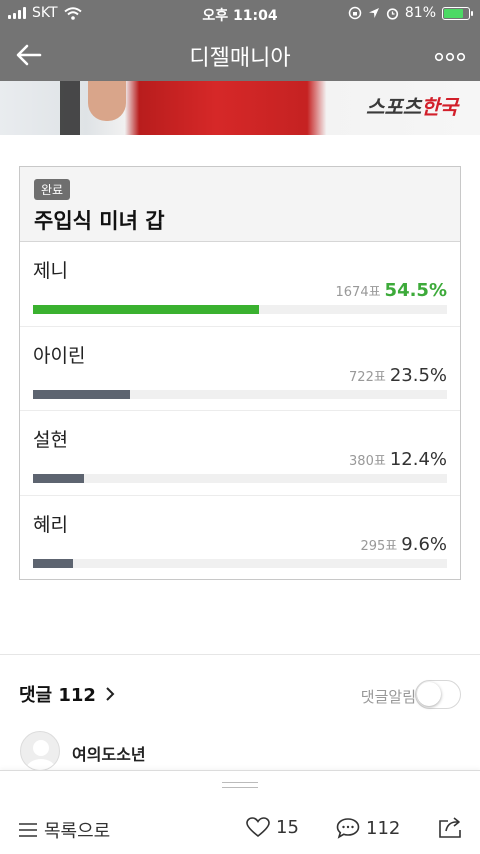 The width and height of the screenshot is (480, 854). Describe the element at coordinates (355, 13) in the screenshot. I see `rotation-lock-icon` at that location.